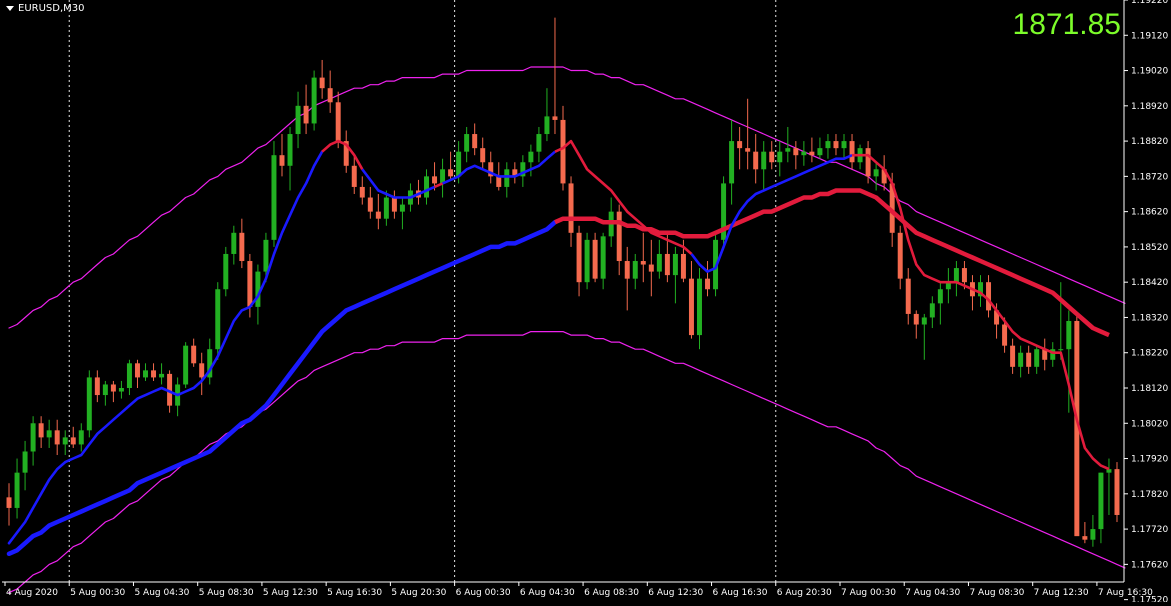 The height and width of the screenshot is (606, 1171). I want to click on time-tick-label: 5 Aug 20:30, so click(418, 593).